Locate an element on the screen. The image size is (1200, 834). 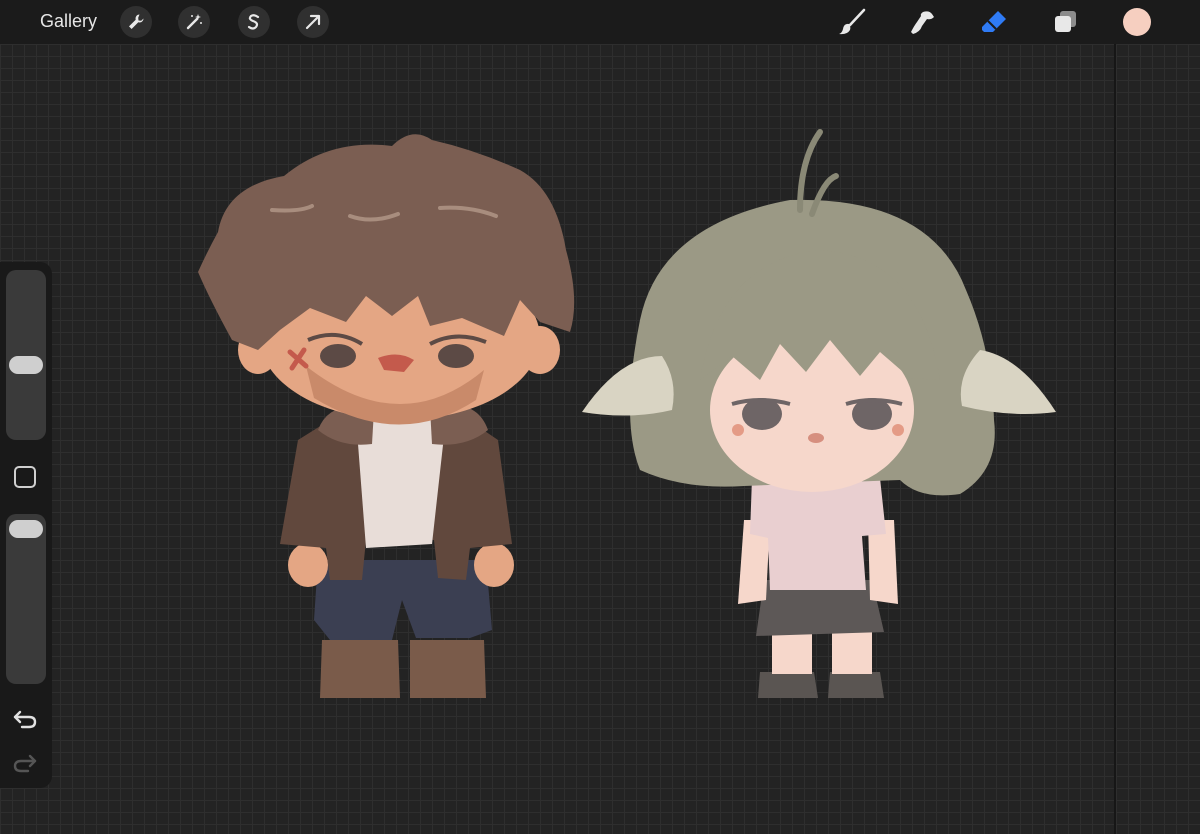
transform-arrow-icon is located at coordinates (313, 22).